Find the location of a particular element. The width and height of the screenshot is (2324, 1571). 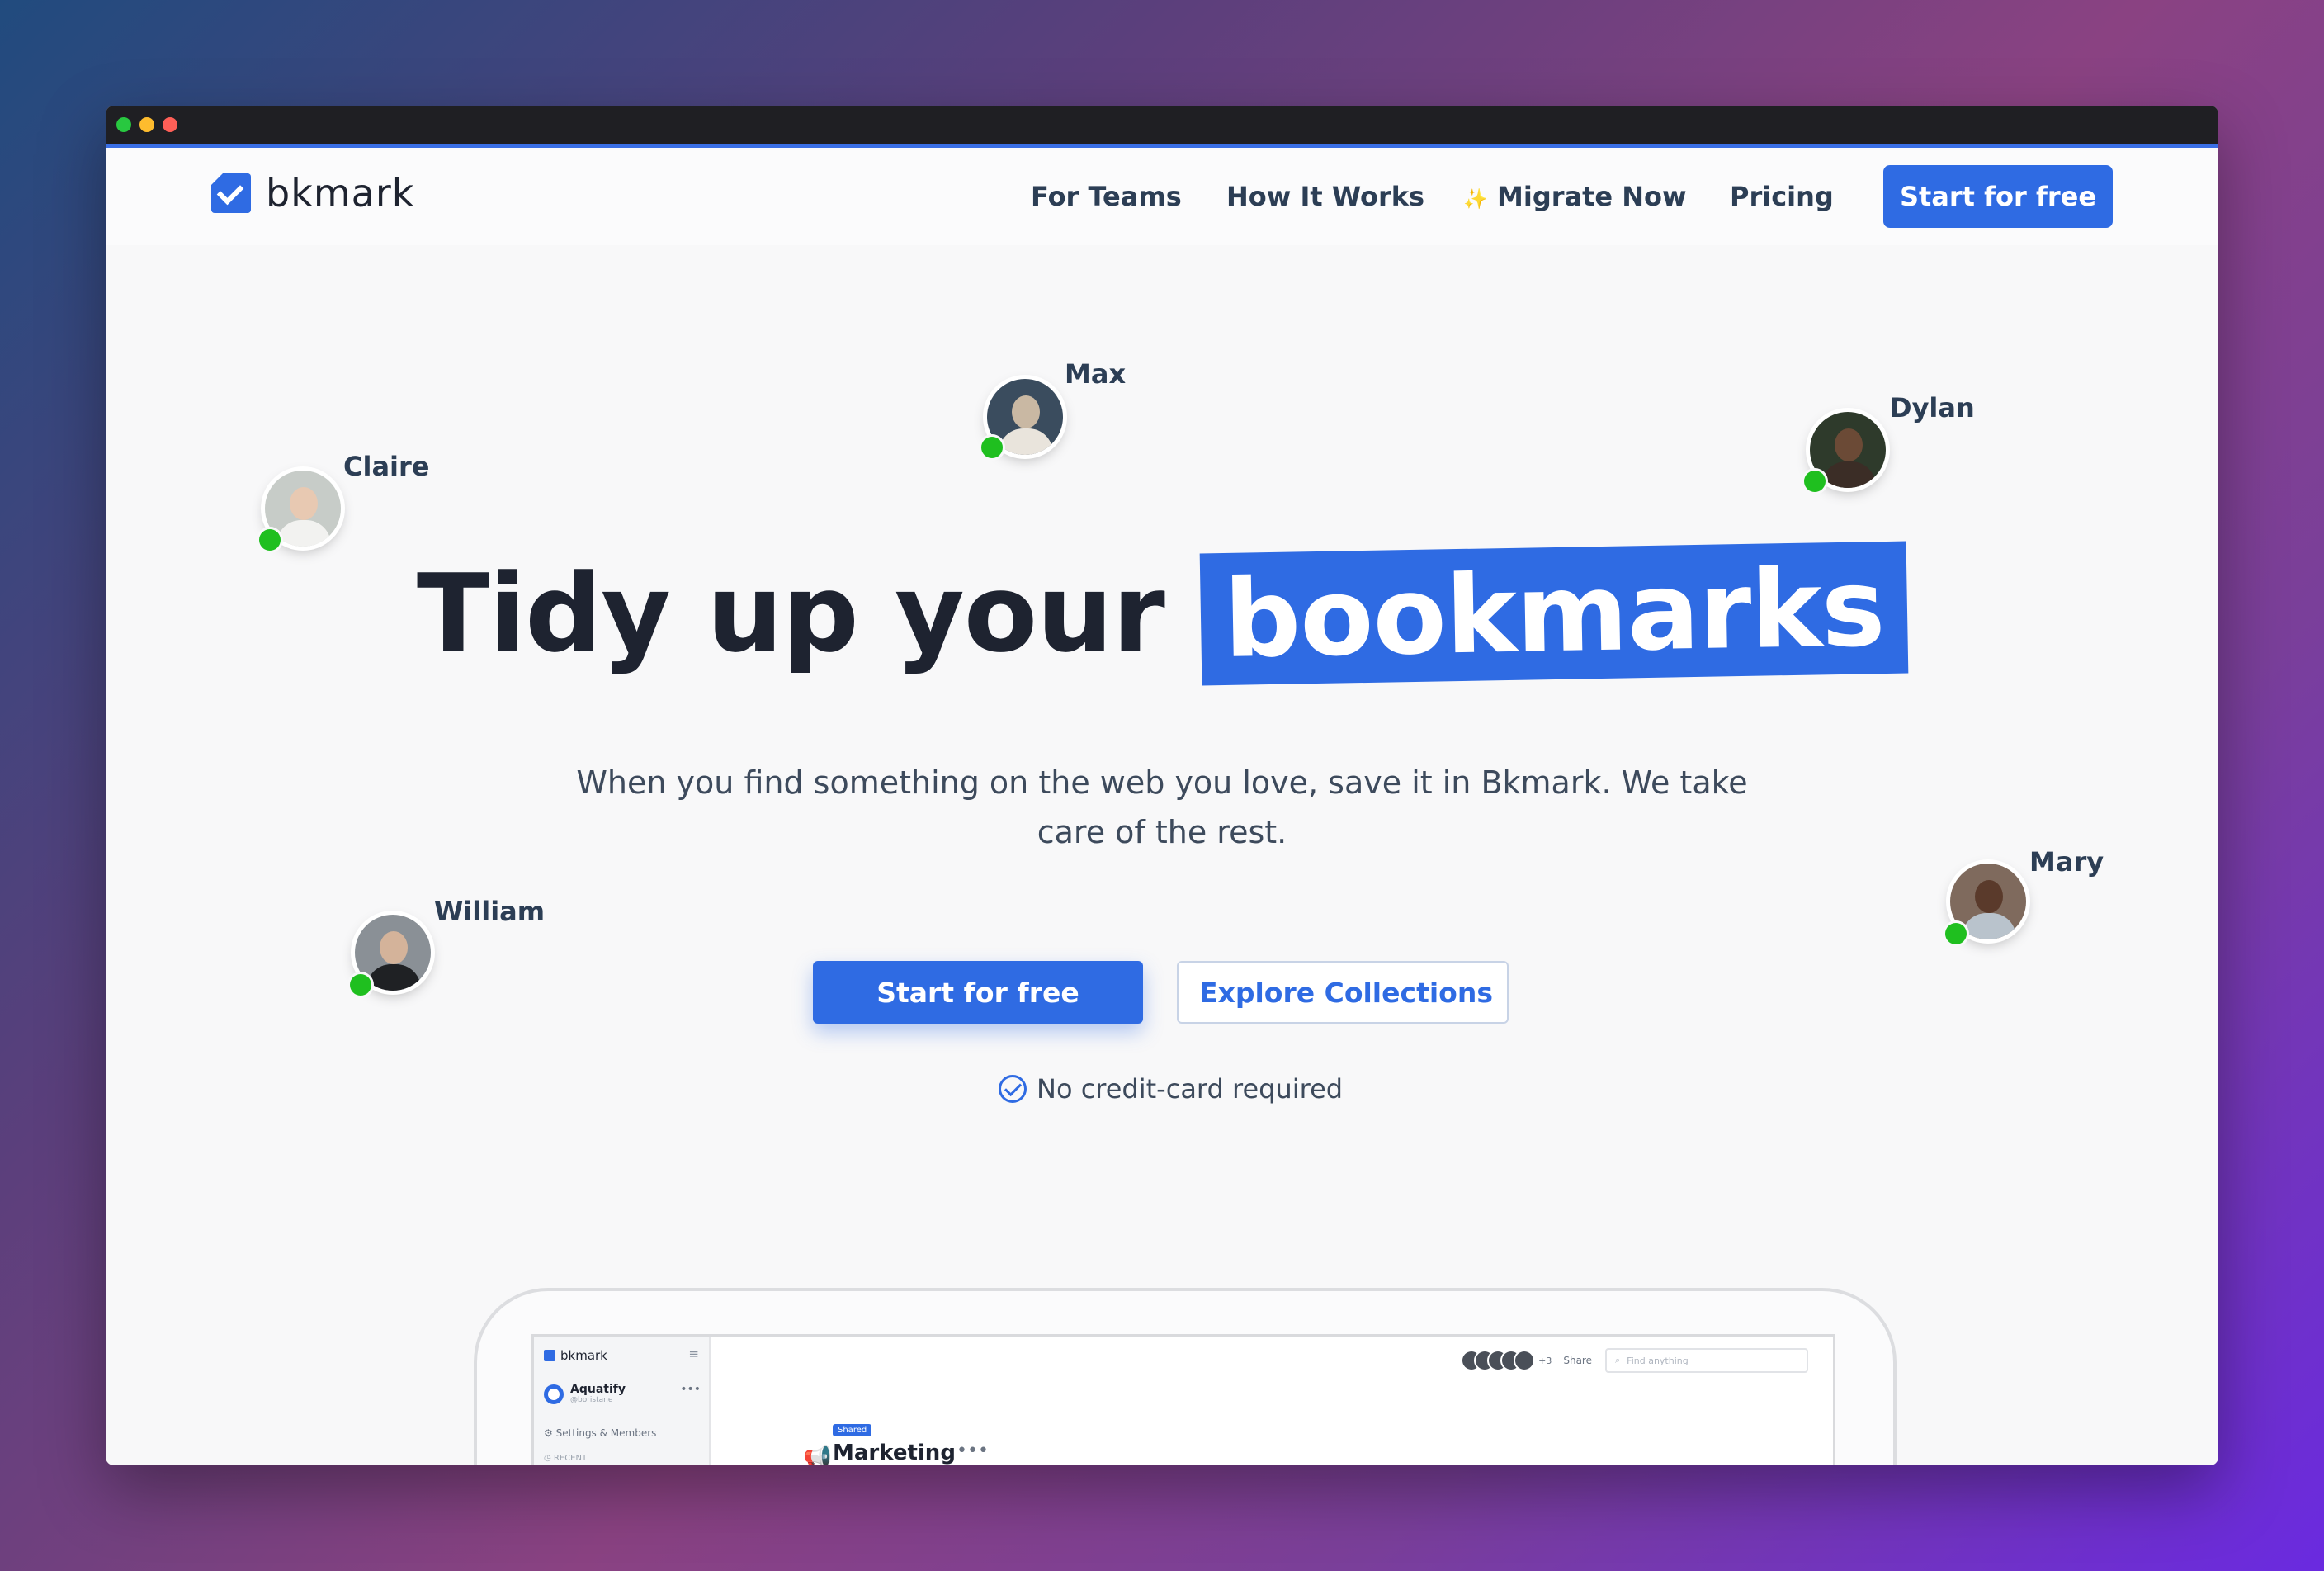

hero-title-plain: Tidy up your is located at coordinates (790, 613).